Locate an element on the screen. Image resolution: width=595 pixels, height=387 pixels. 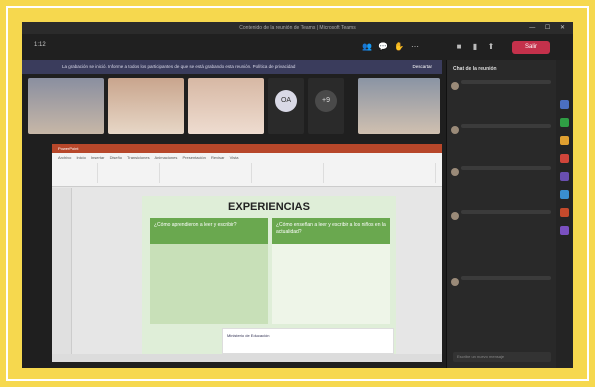
leave-button: Salir is located at coordinates (531, 47).